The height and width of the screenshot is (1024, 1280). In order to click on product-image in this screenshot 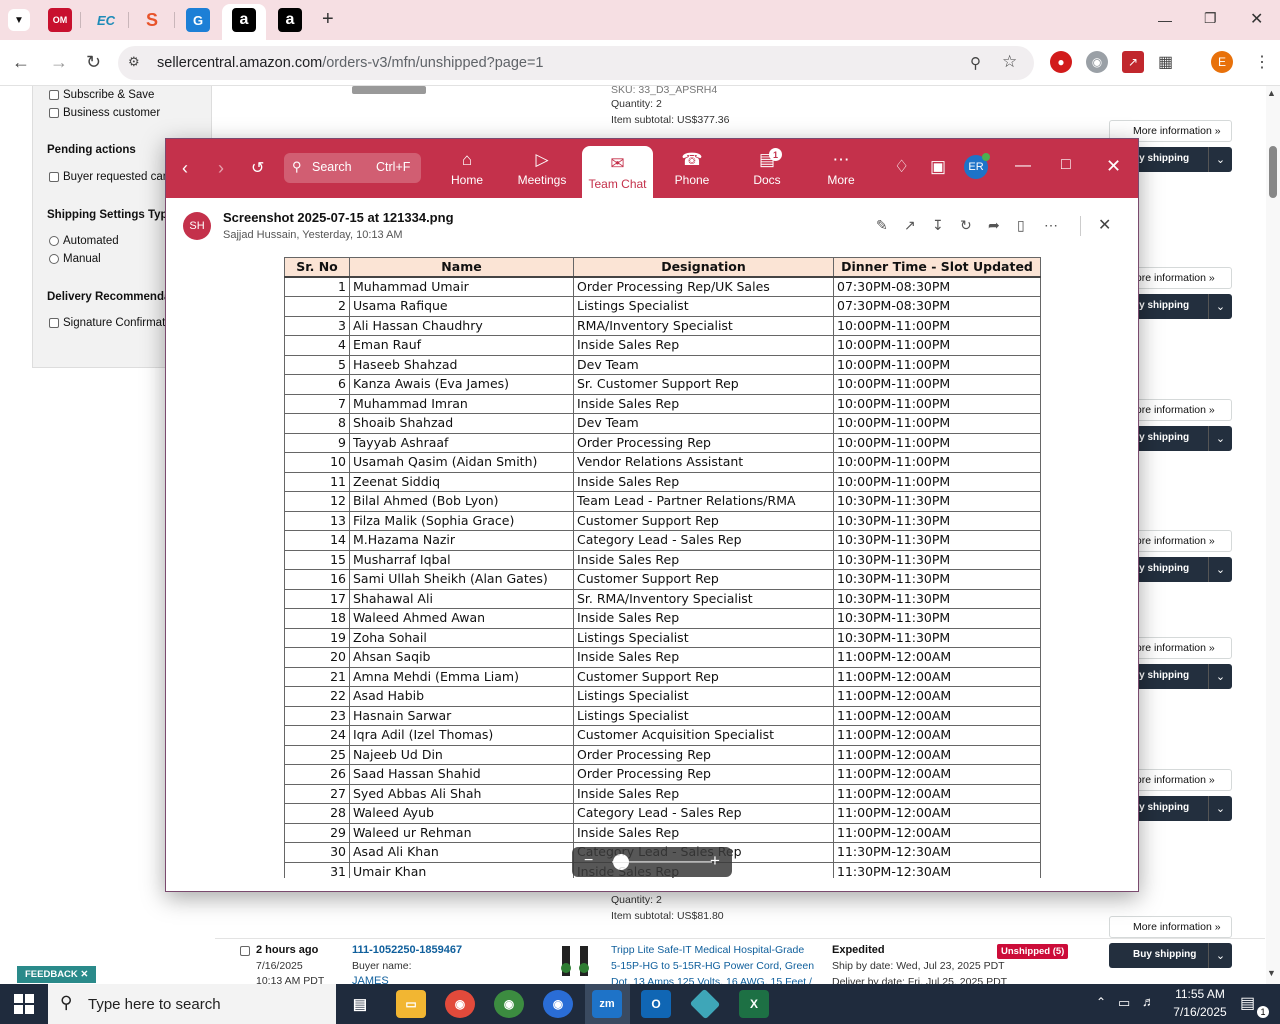, I will do `click(576, 964)`.